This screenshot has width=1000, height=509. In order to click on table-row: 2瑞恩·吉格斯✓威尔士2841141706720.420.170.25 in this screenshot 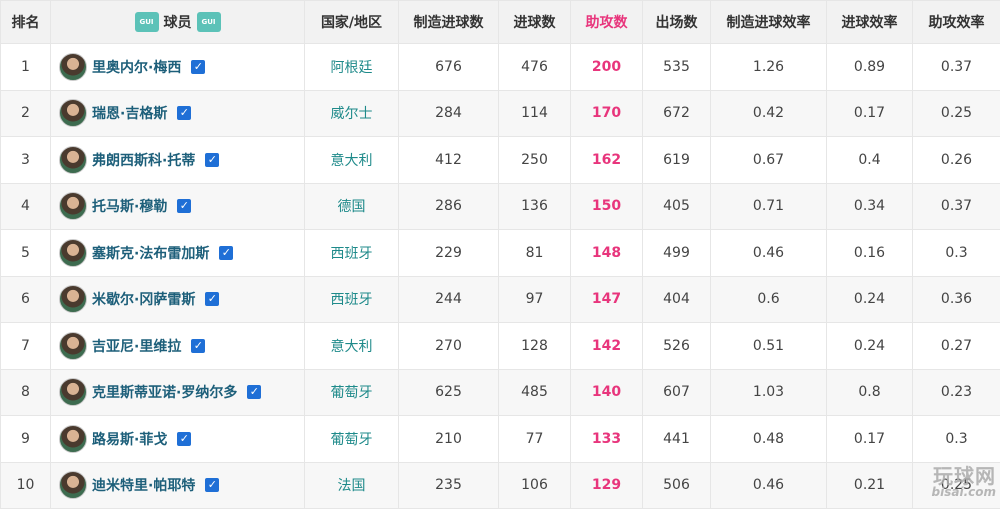, I will do `click(500, 113)`.